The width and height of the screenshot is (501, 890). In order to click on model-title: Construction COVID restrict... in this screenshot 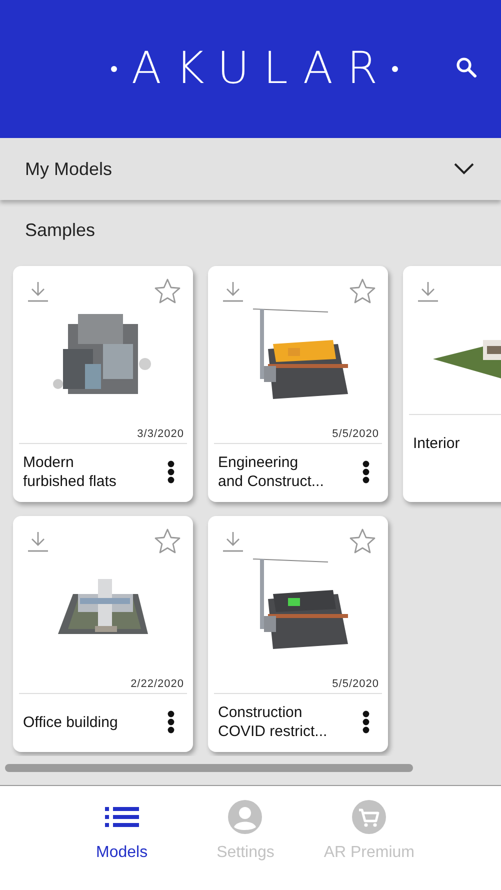, I will do `click(273, 722)`.